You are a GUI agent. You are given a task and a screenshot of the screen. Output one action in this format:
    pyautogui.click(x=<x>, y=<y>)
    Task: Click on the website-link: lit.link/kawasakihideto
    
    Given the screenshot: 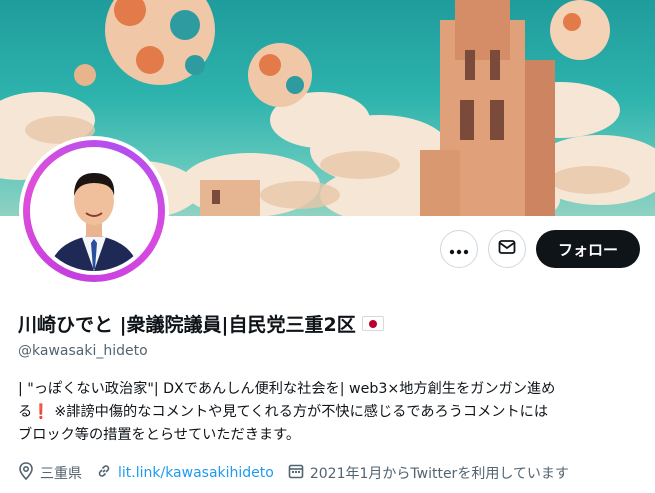 What is the action you would take?
    pyautogui.click(x=196, y=473)
    